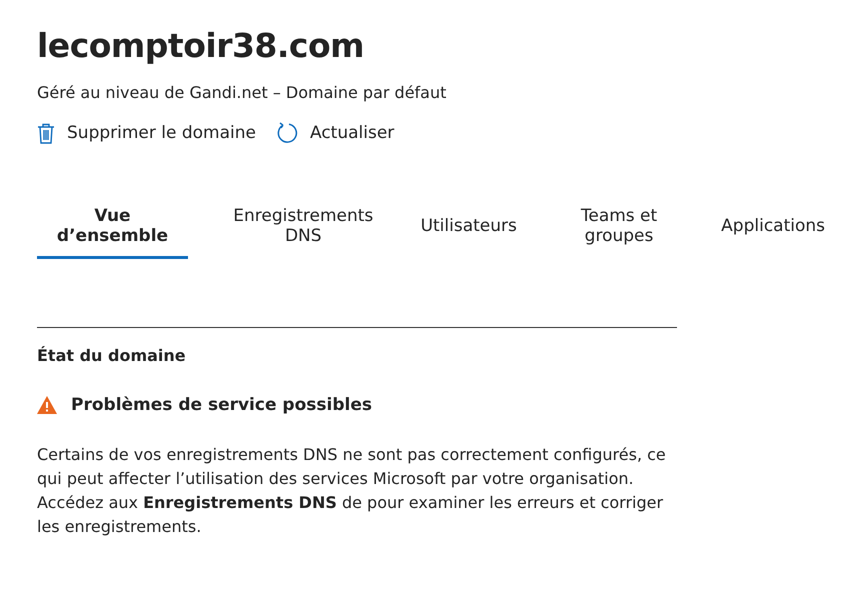 The width and height of the screenshot is (858, 604). Describe the element at coordinates (221, 405) in the screenshot. I see `warning-text: Problèmes de service possibles` at that location.